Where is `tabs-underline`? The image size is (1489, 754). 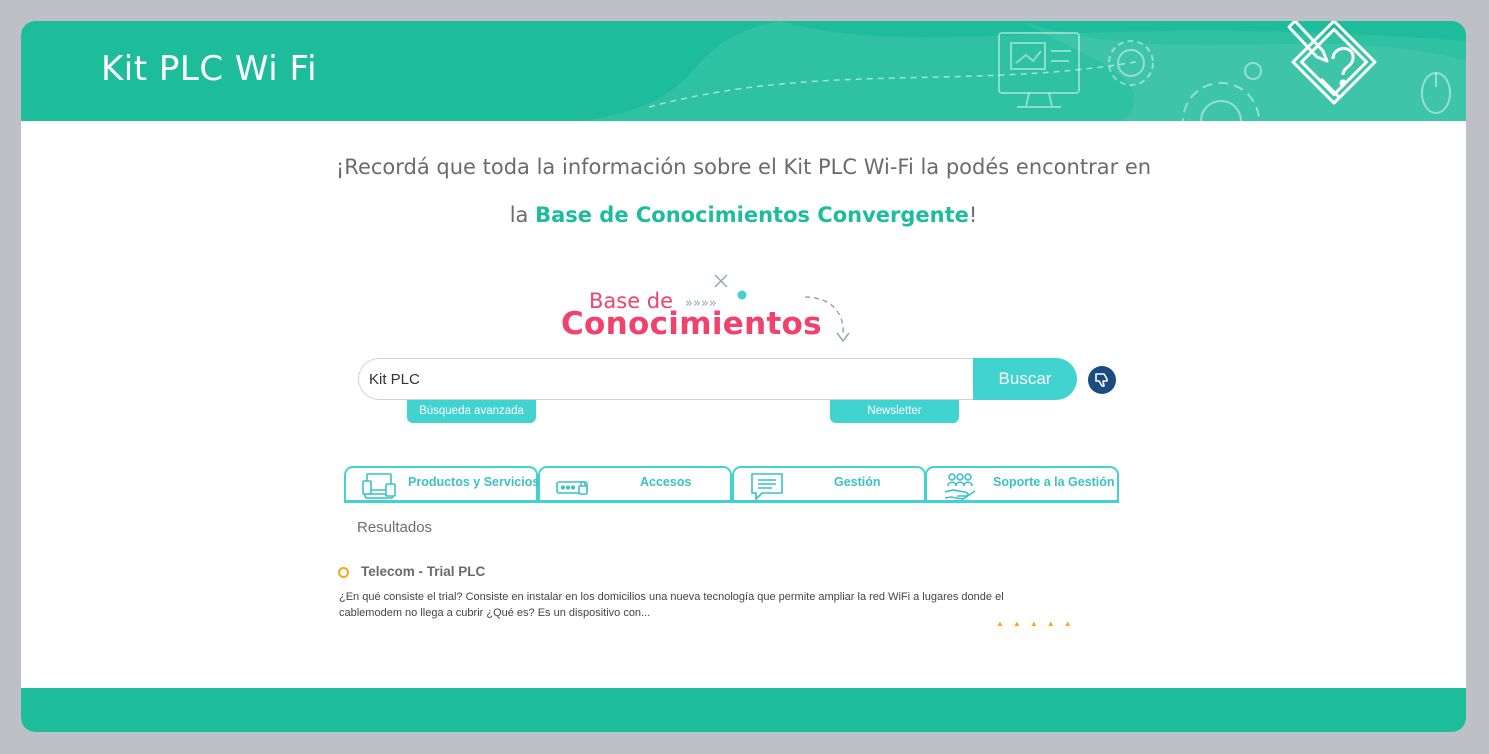 tabs-underline is located at coordinates (731, 501).